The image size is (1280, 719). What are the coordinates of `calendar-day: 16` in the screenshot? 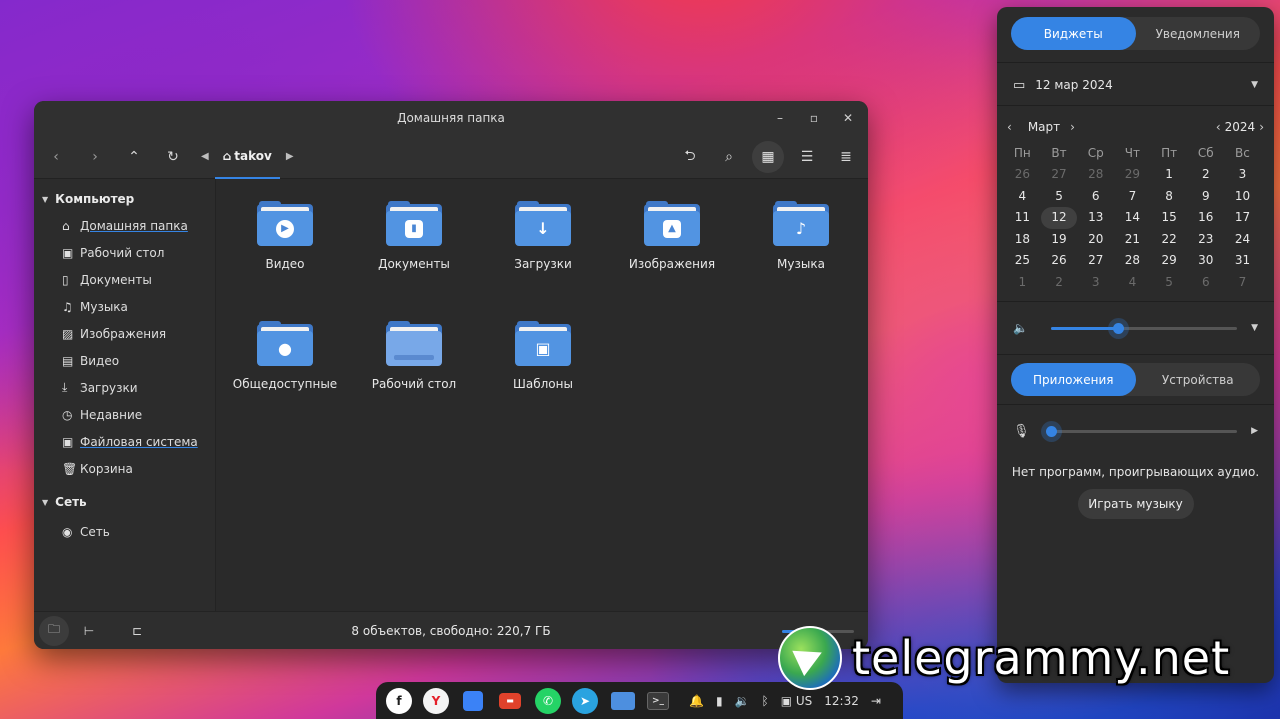 It's located at (1205, 218).